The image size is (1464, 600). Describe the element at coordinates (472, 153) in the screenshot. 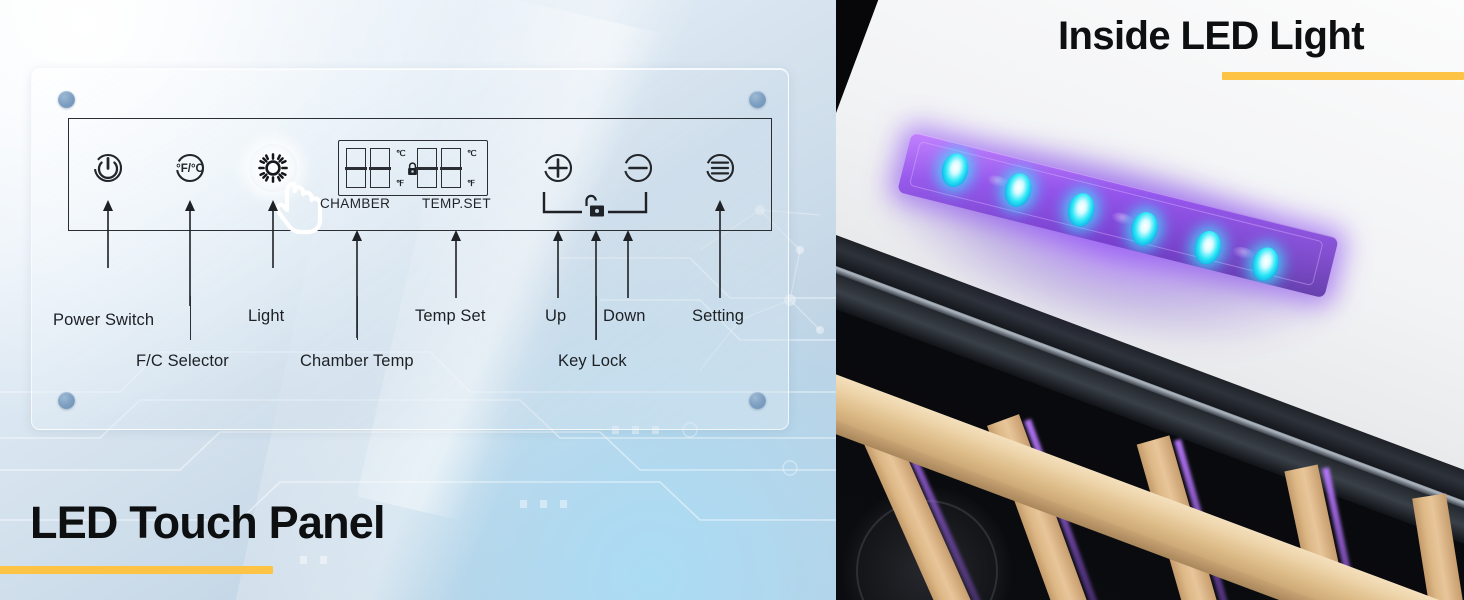

I see `tempset-celsius-label: ℃` at that location.